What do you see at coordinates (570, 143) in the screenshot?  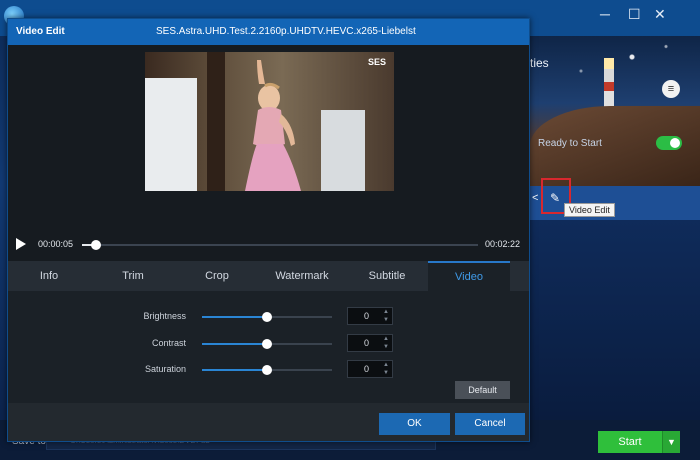 I see `ready-status-label: Ready to Start` at bounding box center [570, 143].